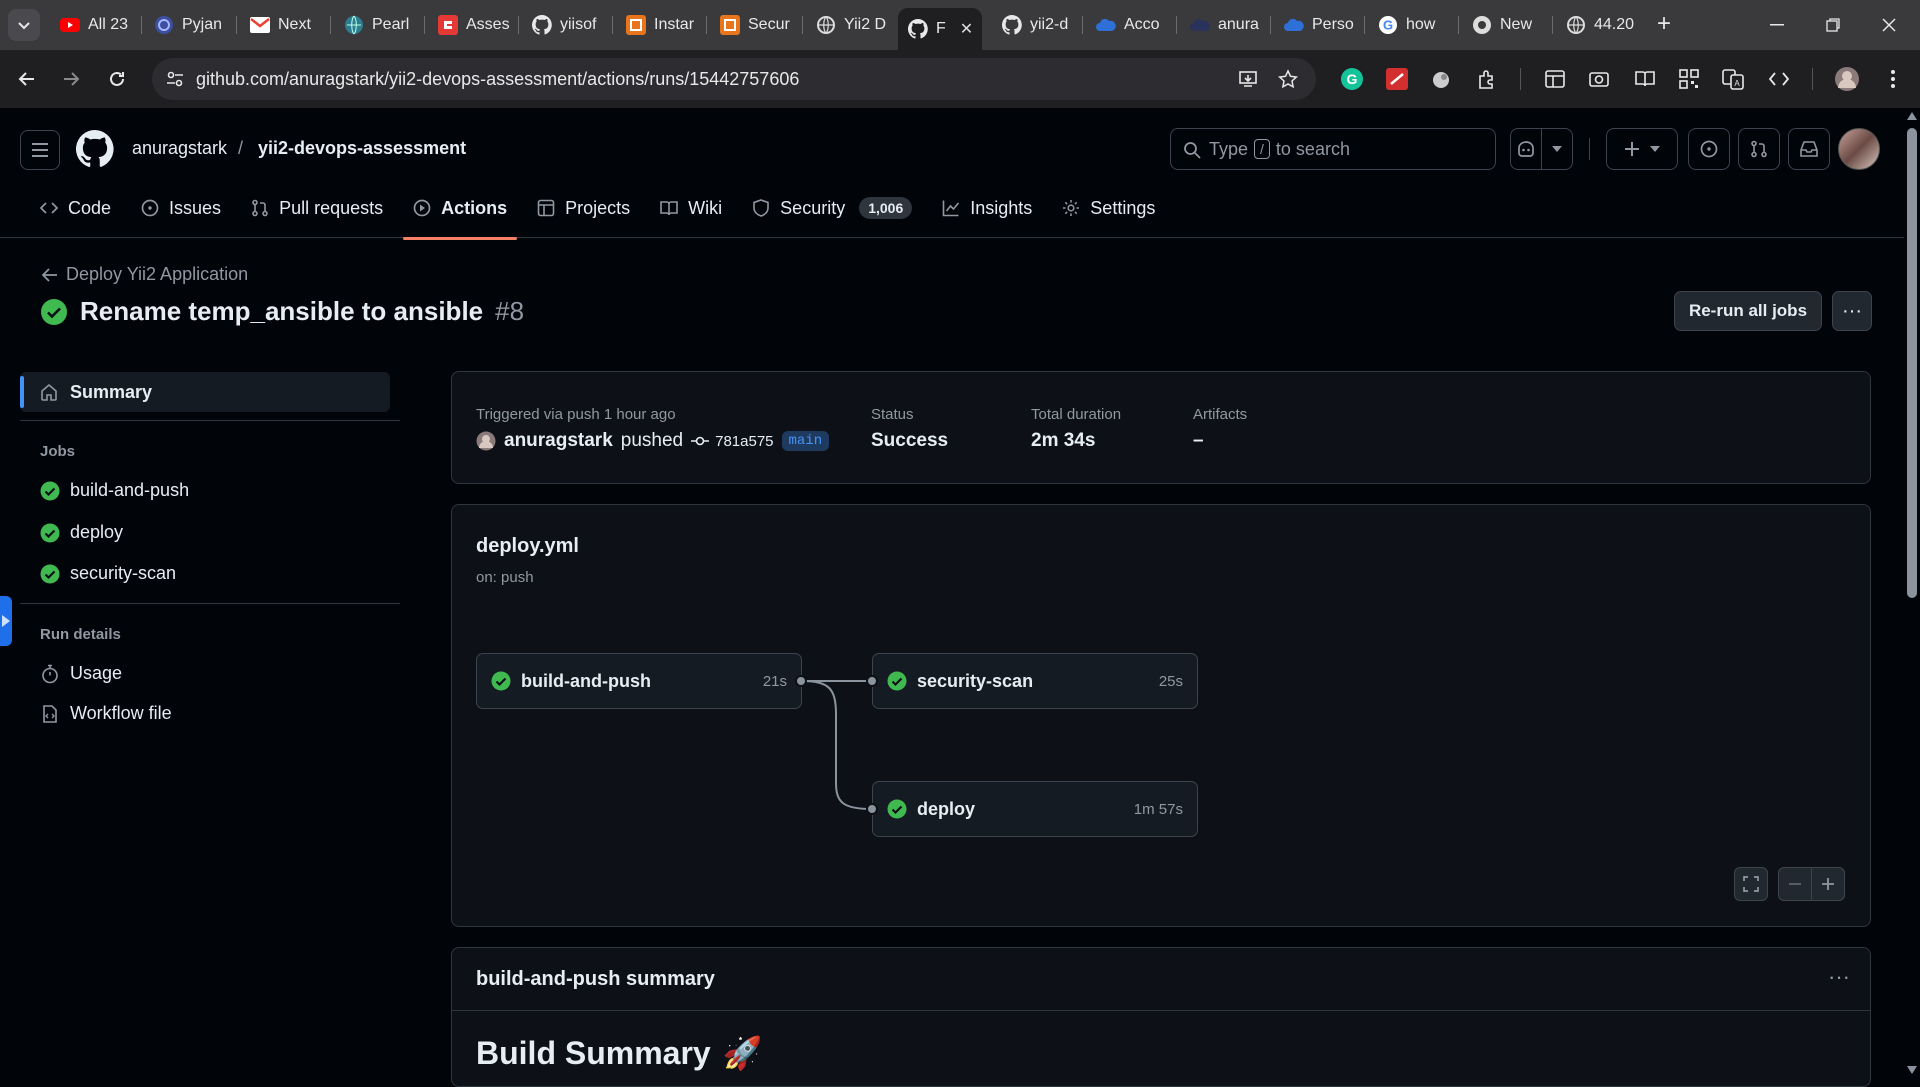 The height and width of the screenshot is (1087, 1920). What do you see at coordinates (81, 532) in the screenshot?
I see `sidebar-job-deploy: deploy` at bounding box center [81, 532].